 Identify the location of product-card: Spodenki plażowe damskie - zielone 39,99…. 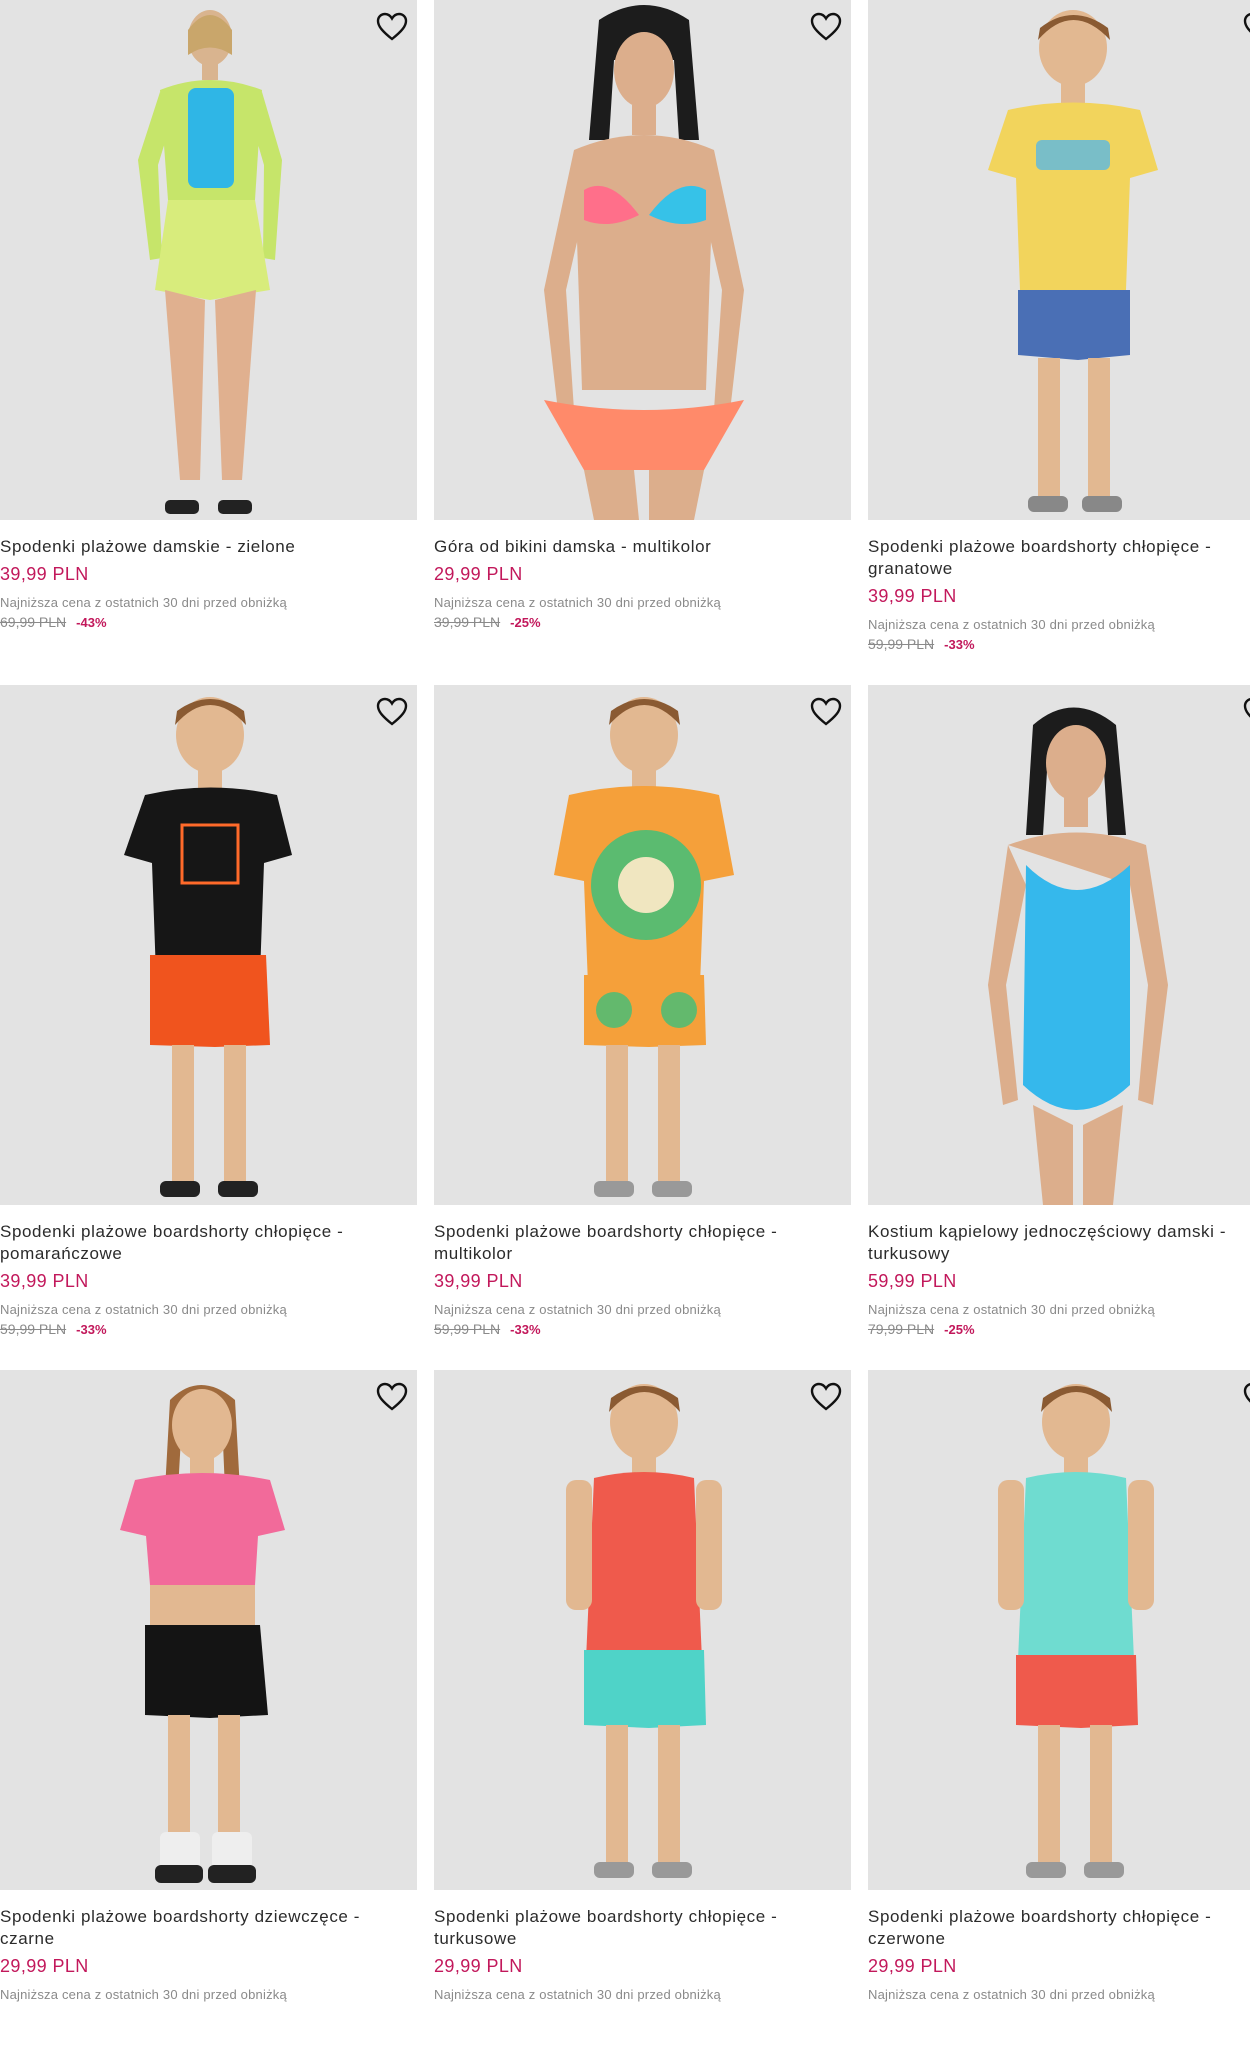
(208, 342).